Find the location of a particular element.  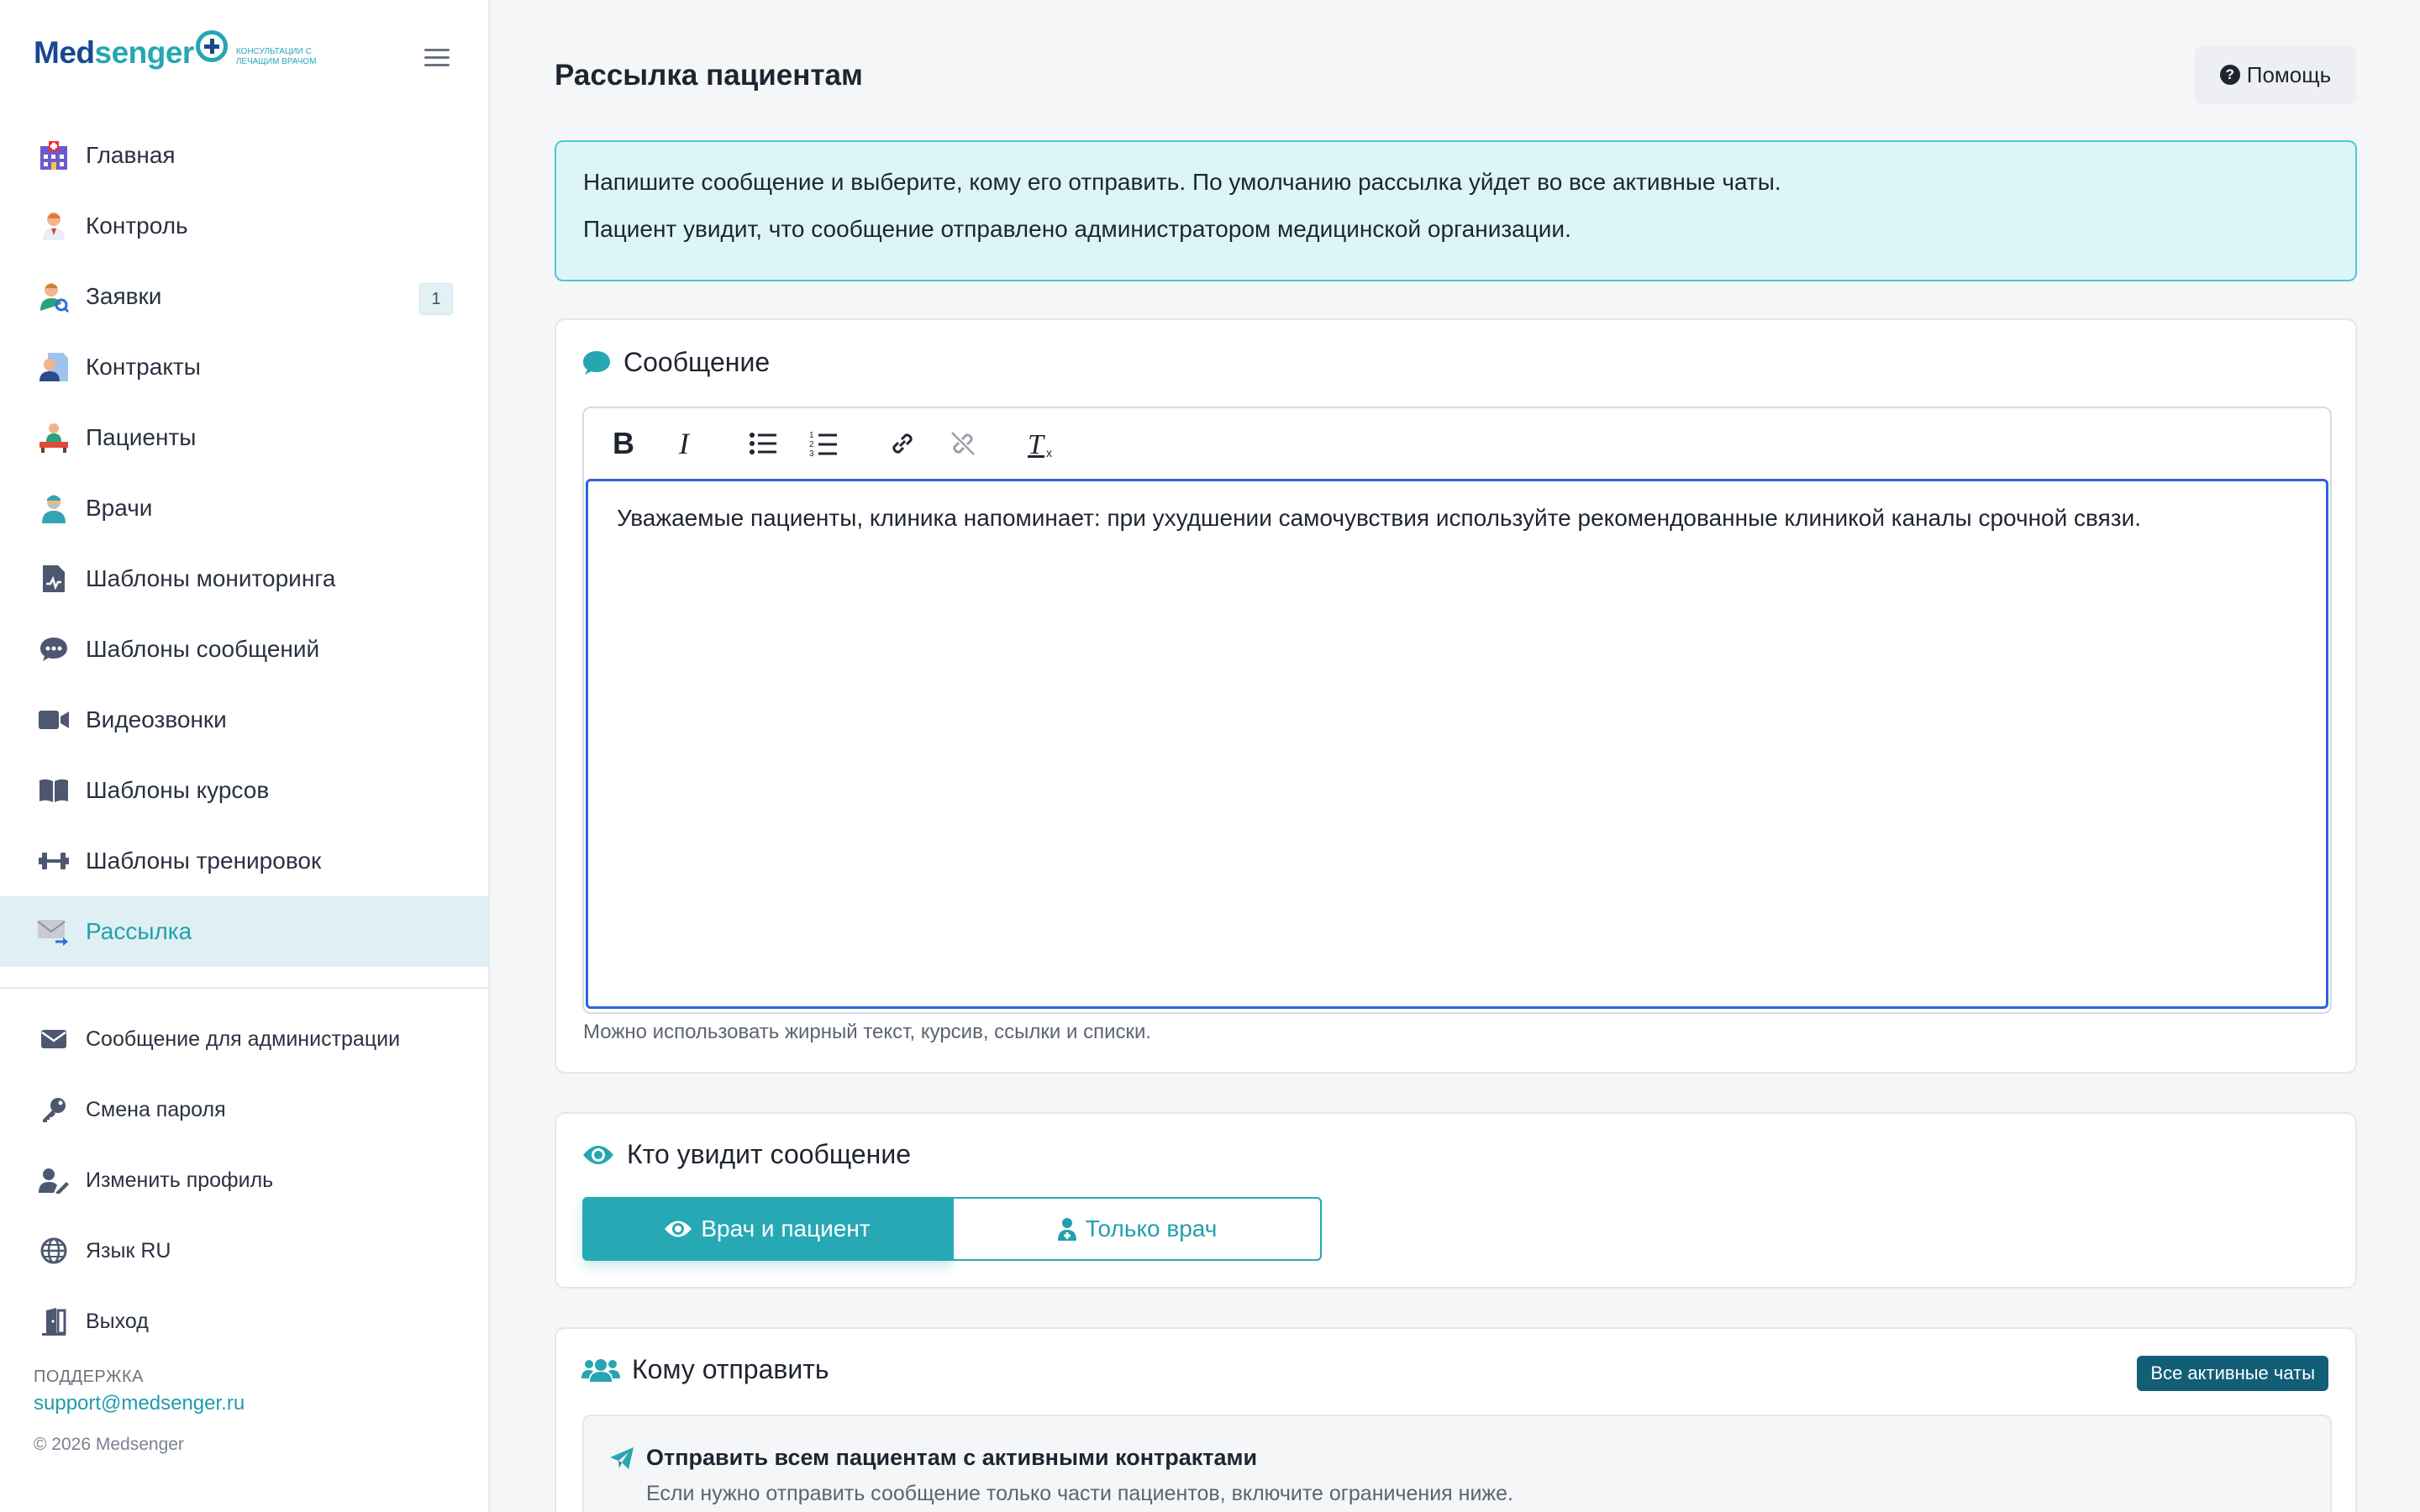

logo-part-med: Med is located at coordinates (64, 52).